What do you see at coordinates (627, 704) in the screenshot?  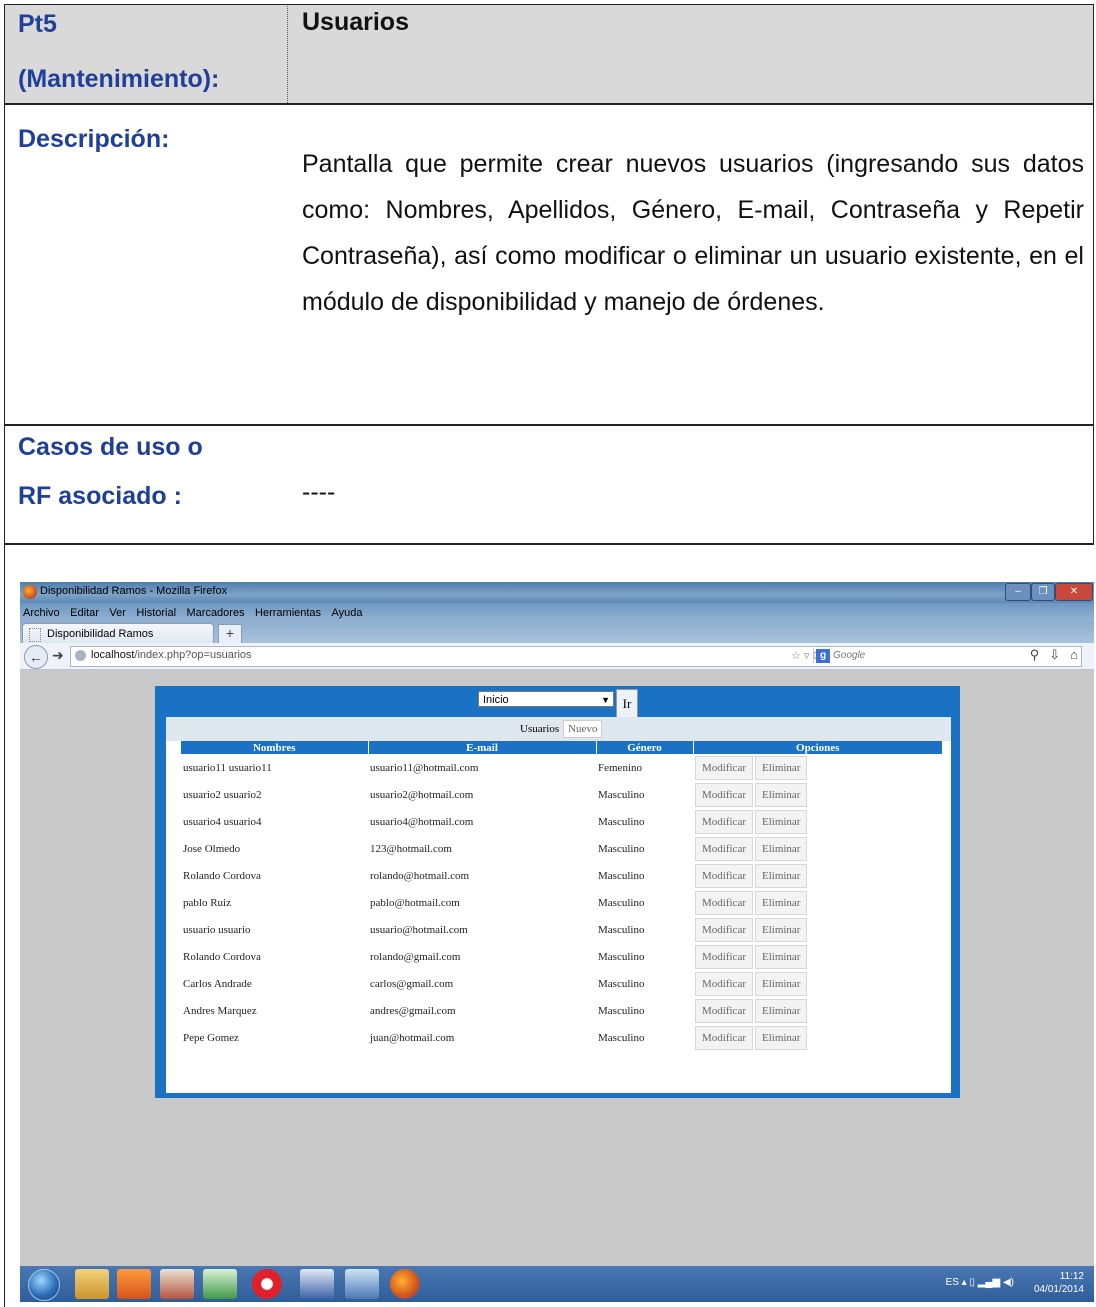 I see `go-button: Ir` at bounding box center [627, 704].